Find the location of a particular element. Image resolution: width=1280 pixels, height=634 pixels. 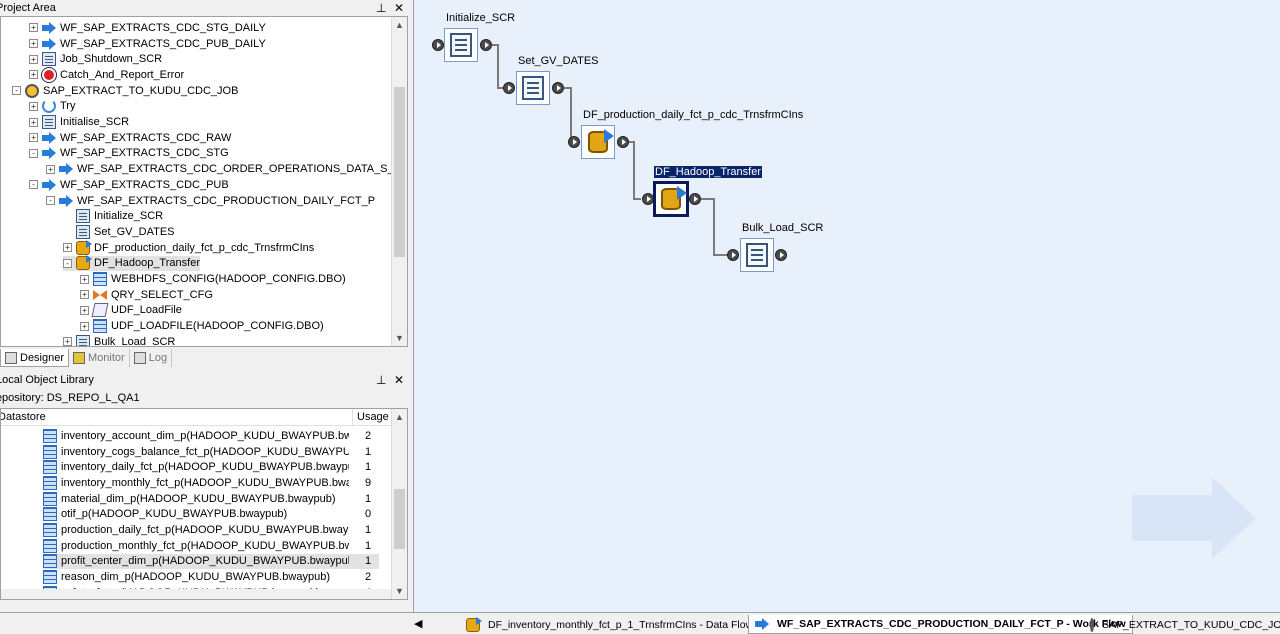

workflow-node-bulk-load-scr: Bulk_Load_SCR is located at coordinates (787, 248).